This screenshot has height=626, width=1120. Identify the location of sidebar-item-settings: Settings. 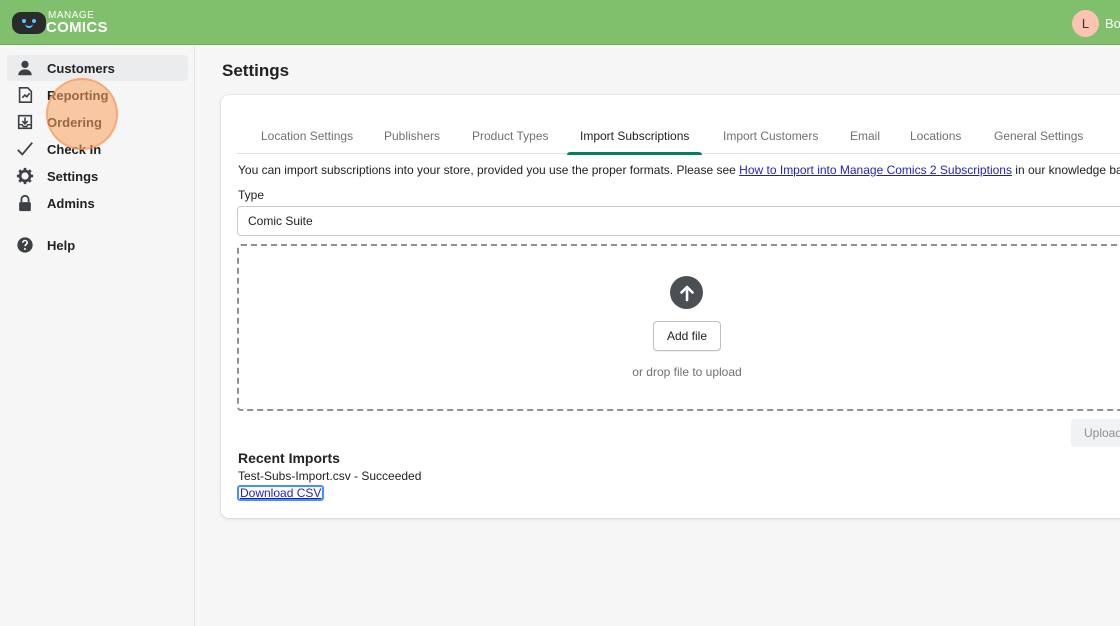
(97, 176).